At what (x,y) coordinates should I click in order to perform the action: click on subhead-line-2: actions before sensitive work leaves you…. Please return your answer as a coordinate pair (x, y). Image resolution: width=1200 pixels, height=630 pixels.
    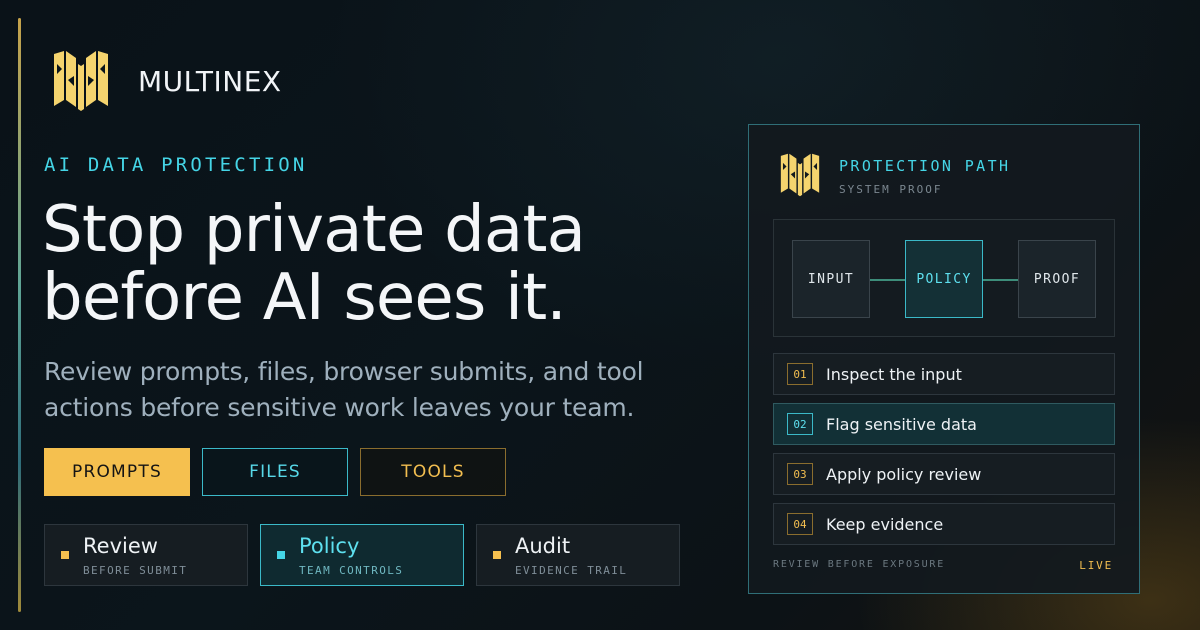
    Looking at the image, I should click on (339, 407).